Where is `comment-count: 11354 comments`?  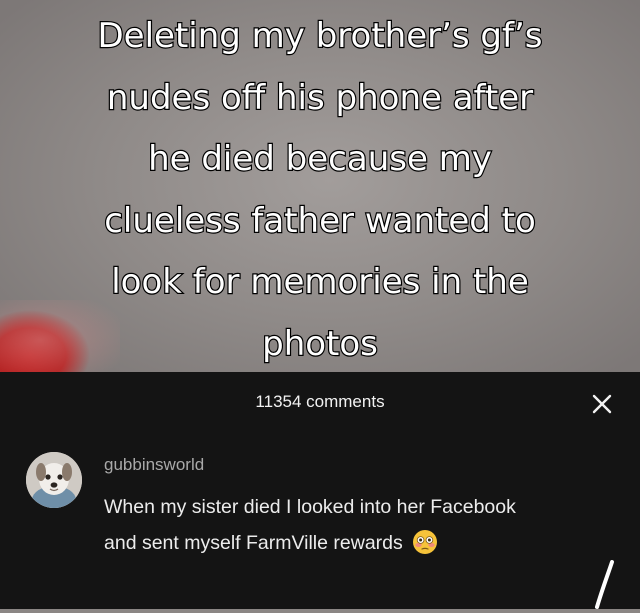 comment-count: 11354 comments is located at coordinates (320, 401).